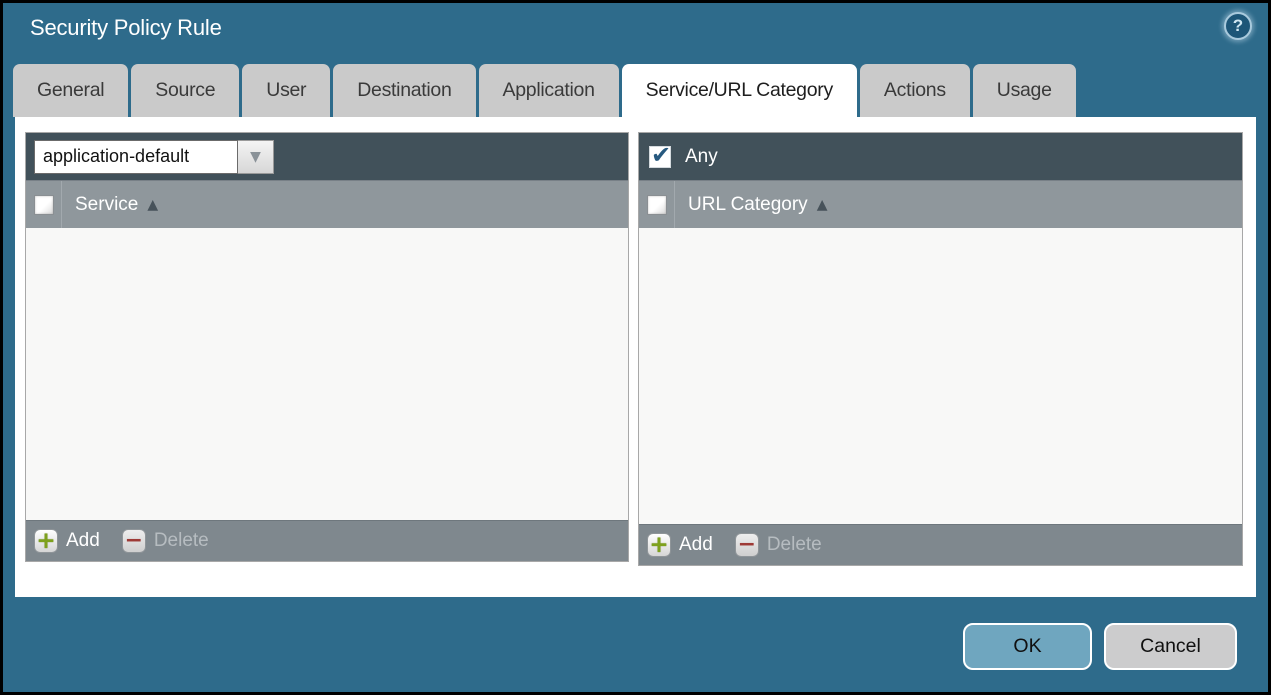  I want to click on service-type-combobox: ▼, so click(154, 156).